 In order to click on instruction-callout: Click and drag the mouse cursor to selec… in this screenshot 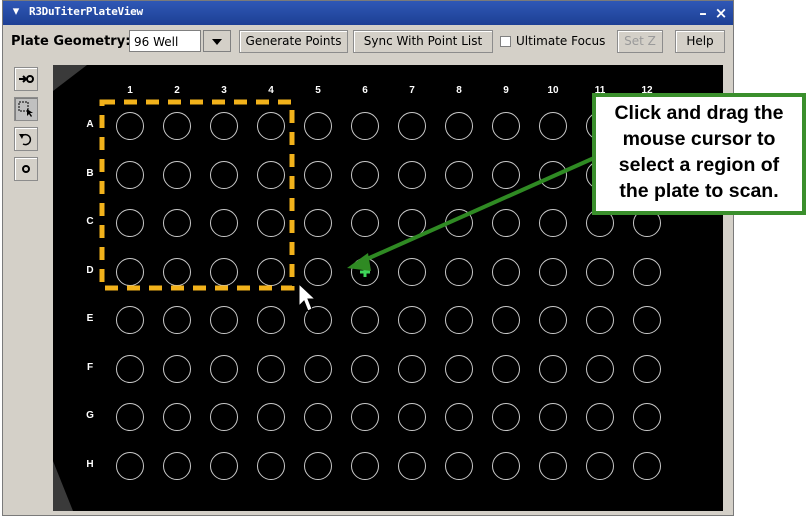, I will do `click(699, 154)`.